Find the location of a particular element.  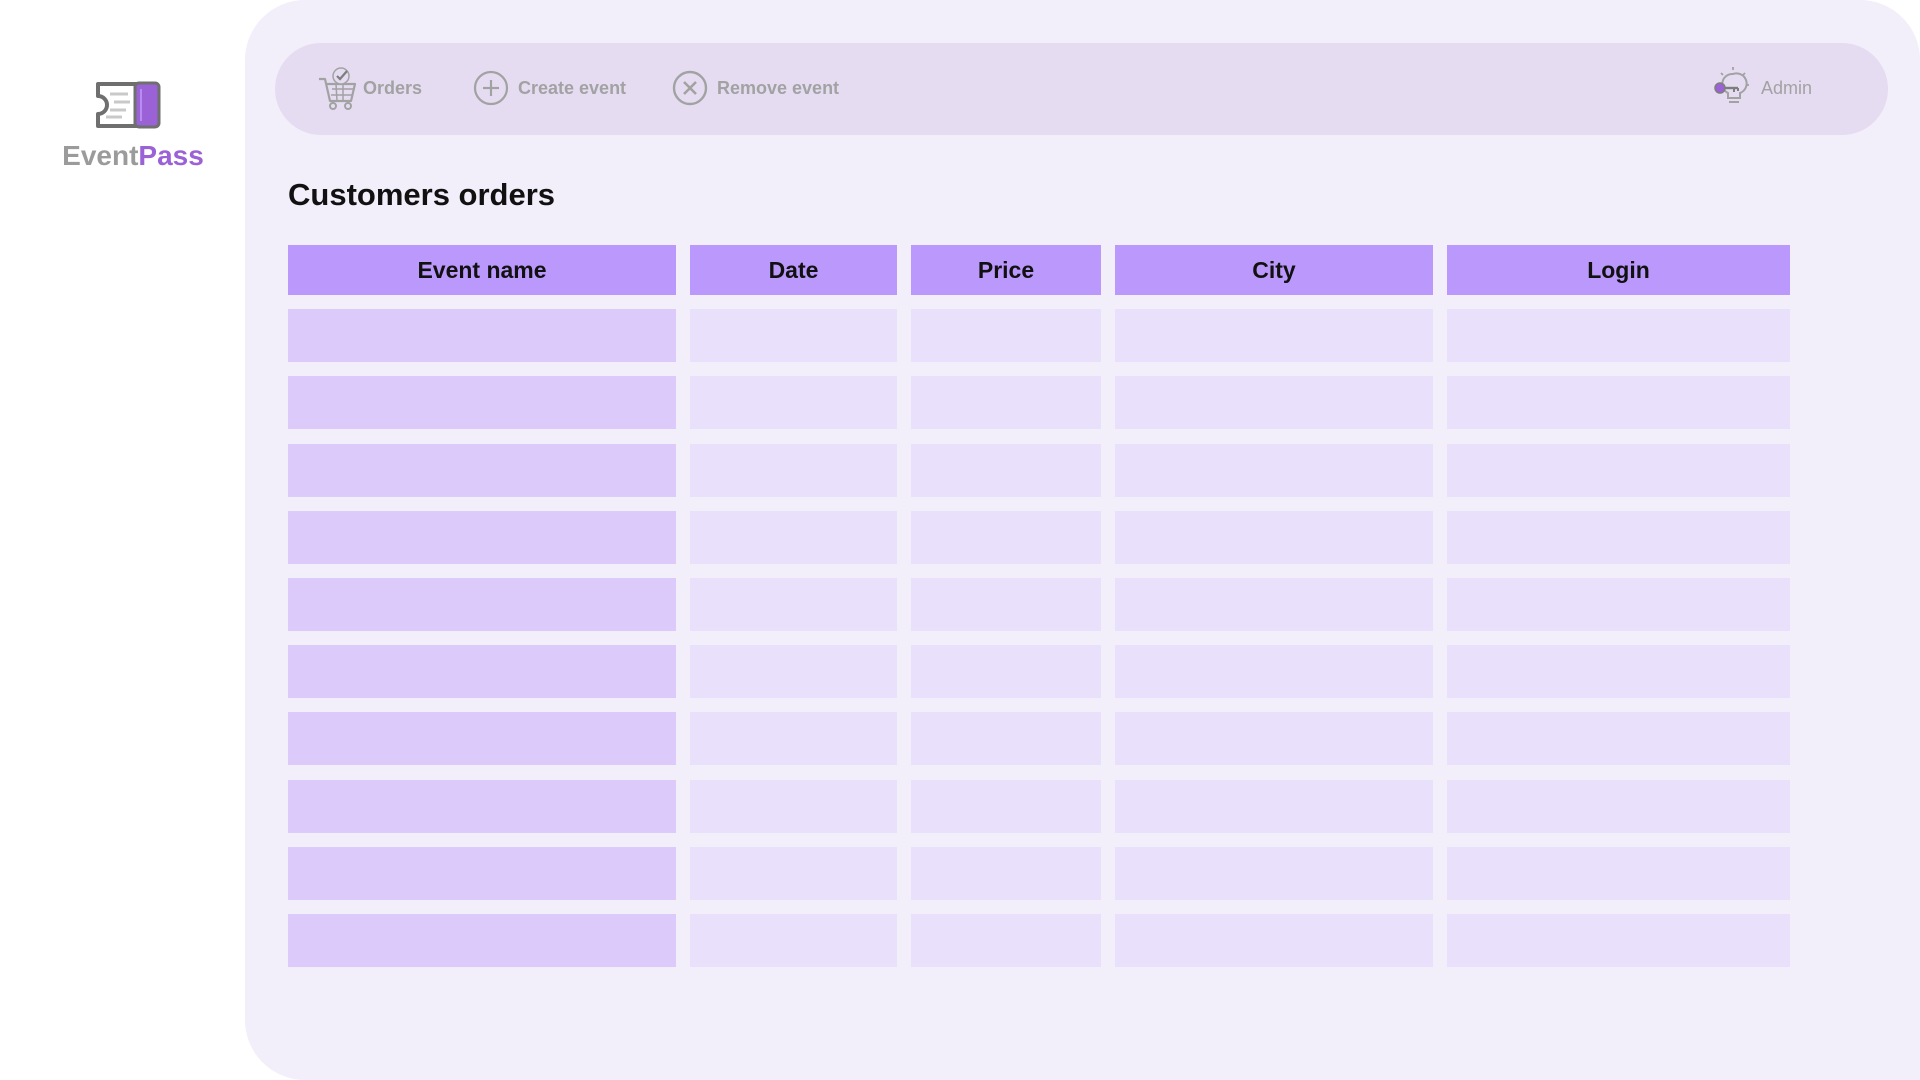

lightbulb-key-icon is located at coordinates (1731, 85).